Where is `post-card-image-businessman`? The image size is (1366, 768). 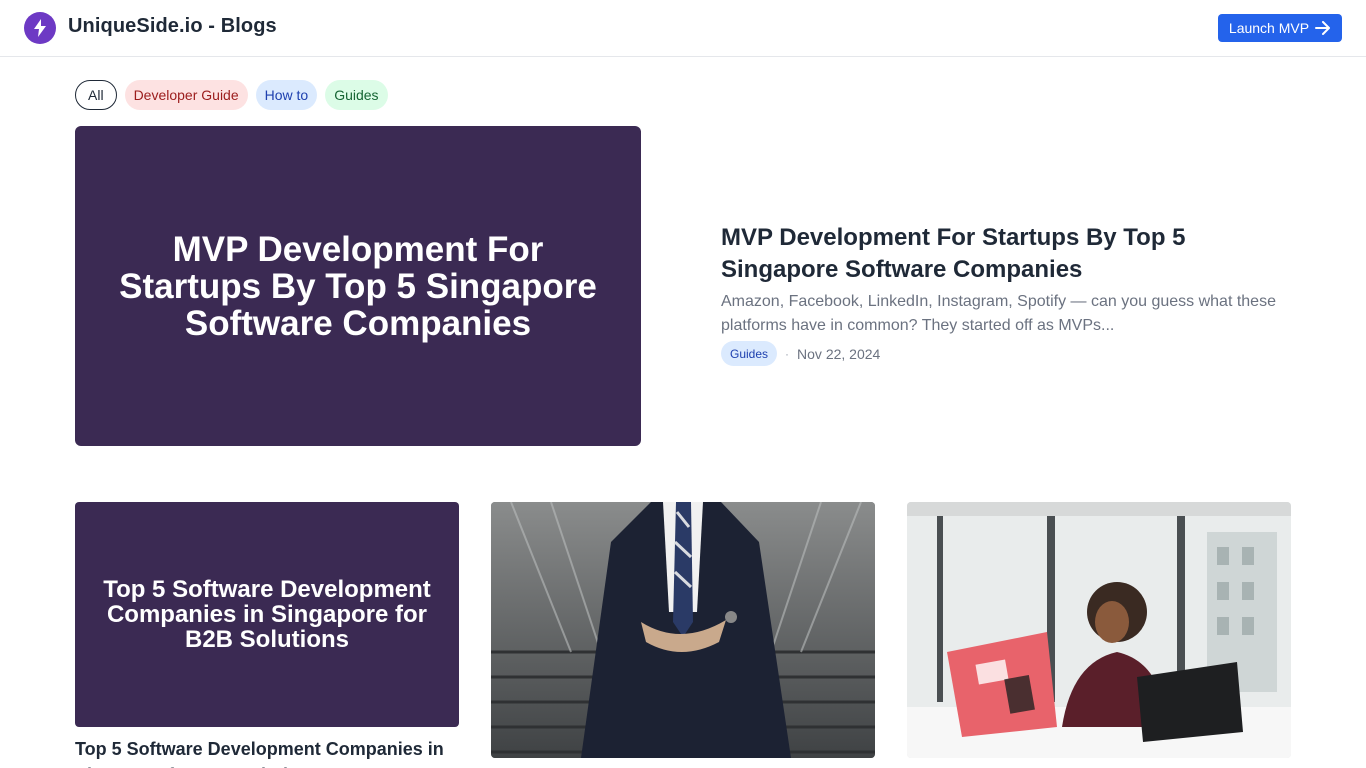 post-card-image-businessman is located at coordinates (683, 630).